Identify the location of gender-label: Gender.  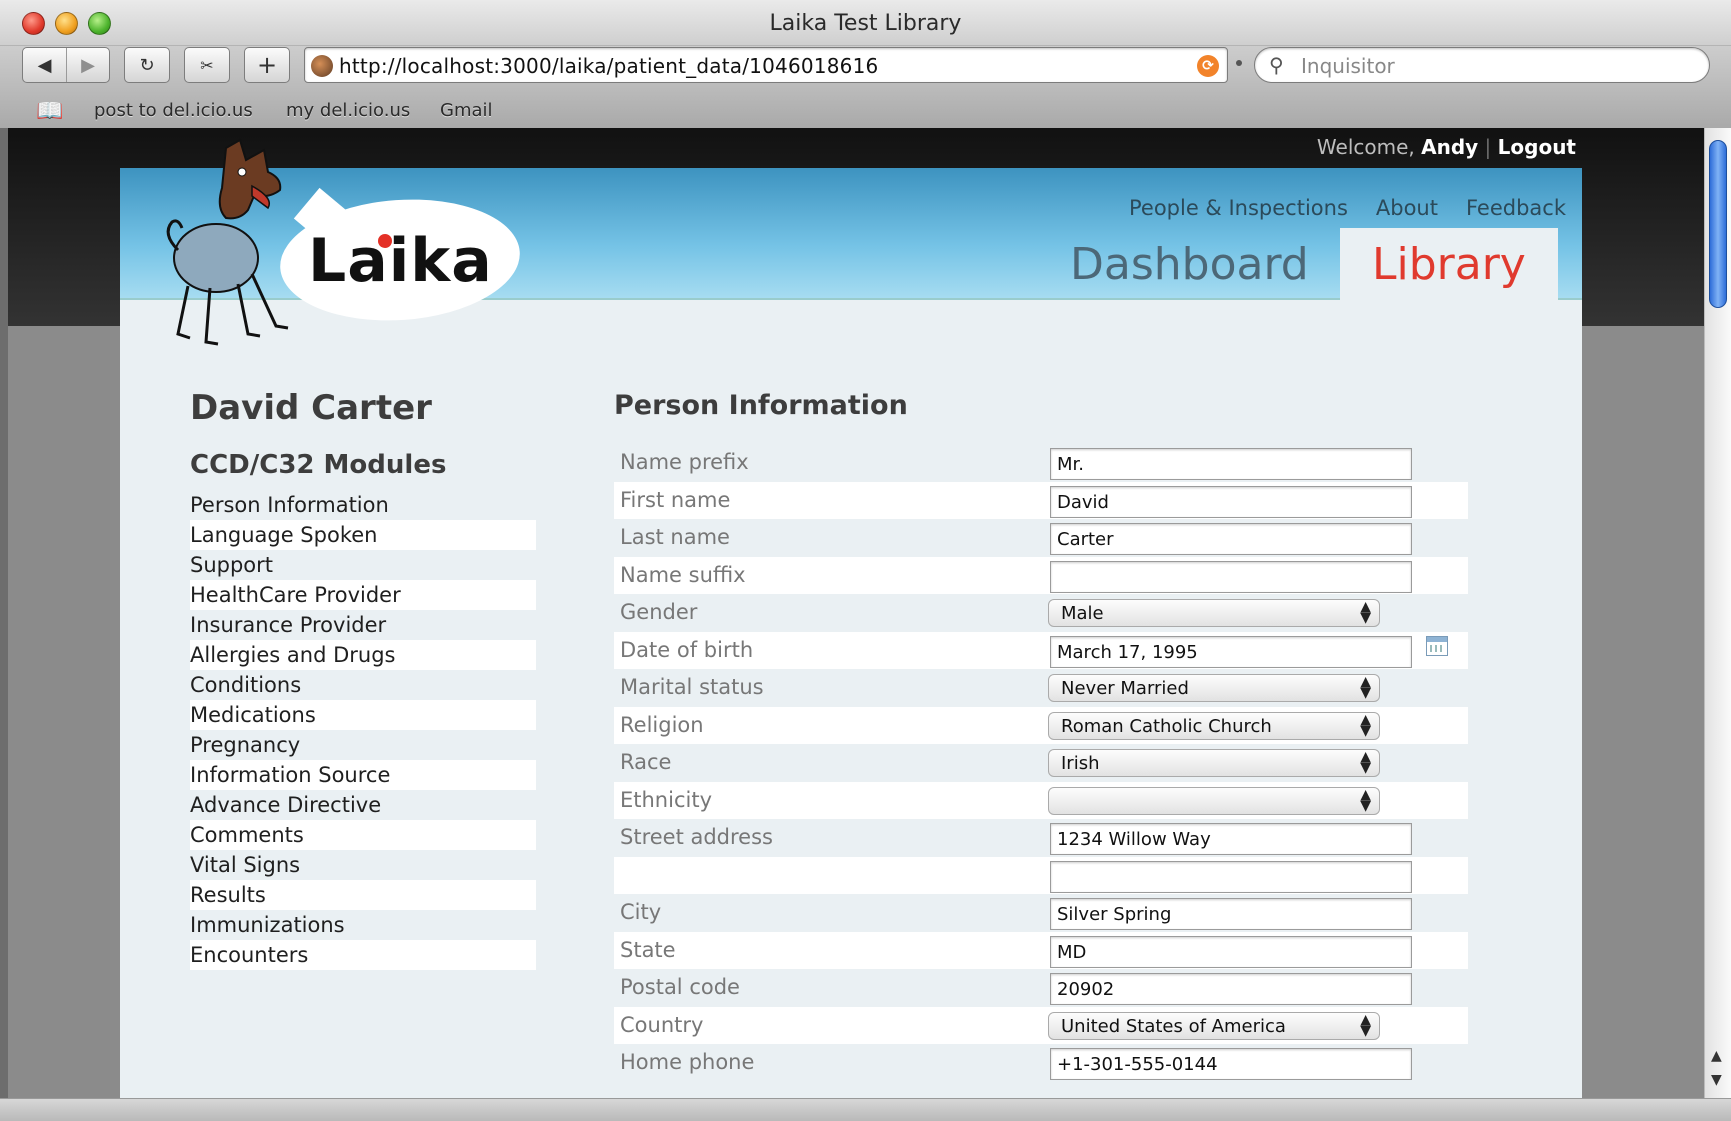
(659, 612).